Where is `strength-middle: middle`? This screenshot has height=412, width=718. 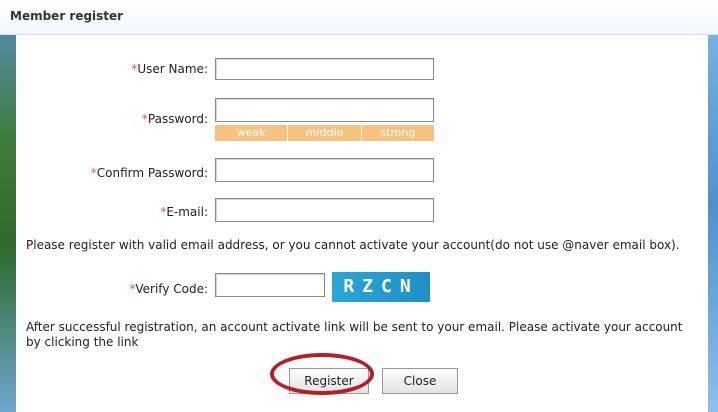
strength-middle: middle is located at coordinates (325, 133).